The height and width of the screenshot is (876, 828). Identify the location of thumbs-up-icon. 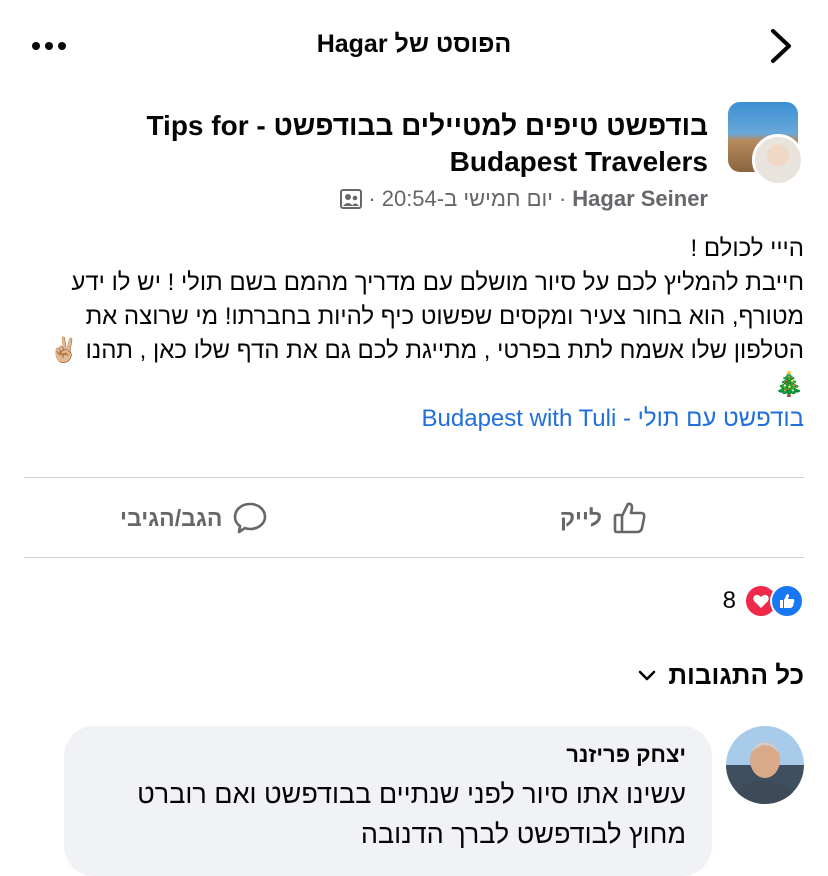
(629, 518).